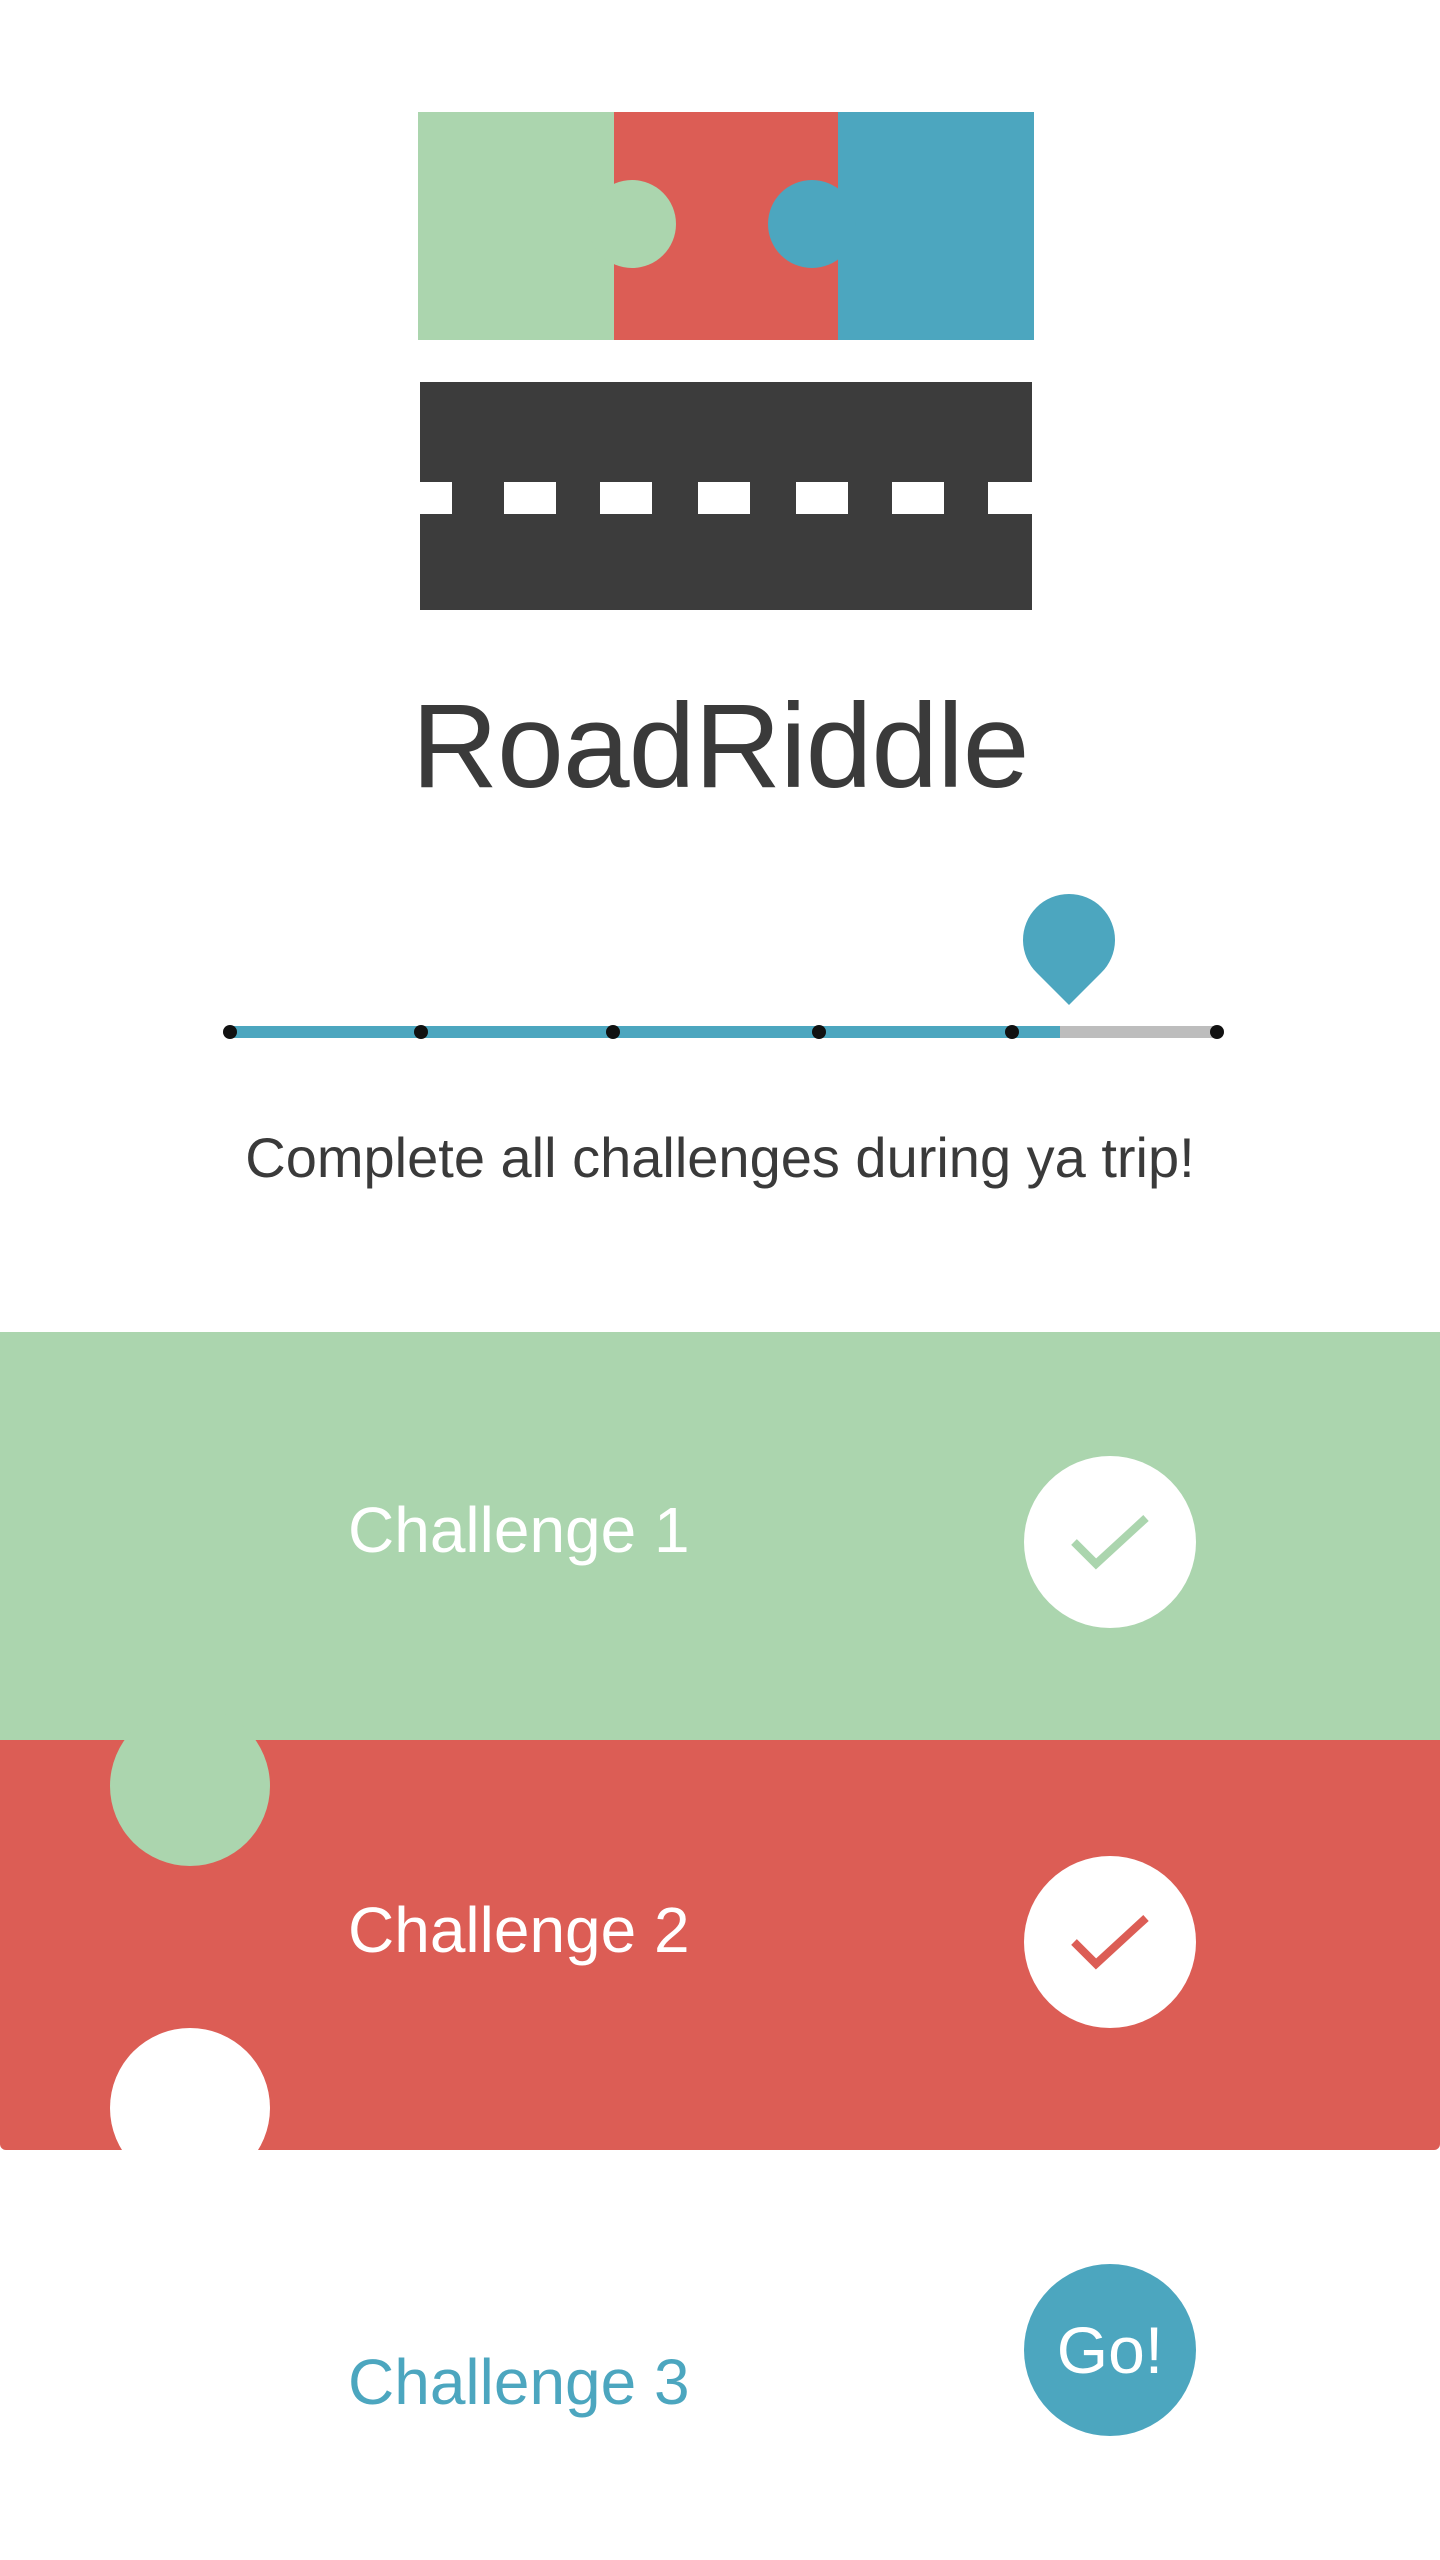 This screenshot has width=1440, height=2560. Describe the element at coordinates (936, 226) in the screenshot. I see `puzzle-piece-blue` at that location.